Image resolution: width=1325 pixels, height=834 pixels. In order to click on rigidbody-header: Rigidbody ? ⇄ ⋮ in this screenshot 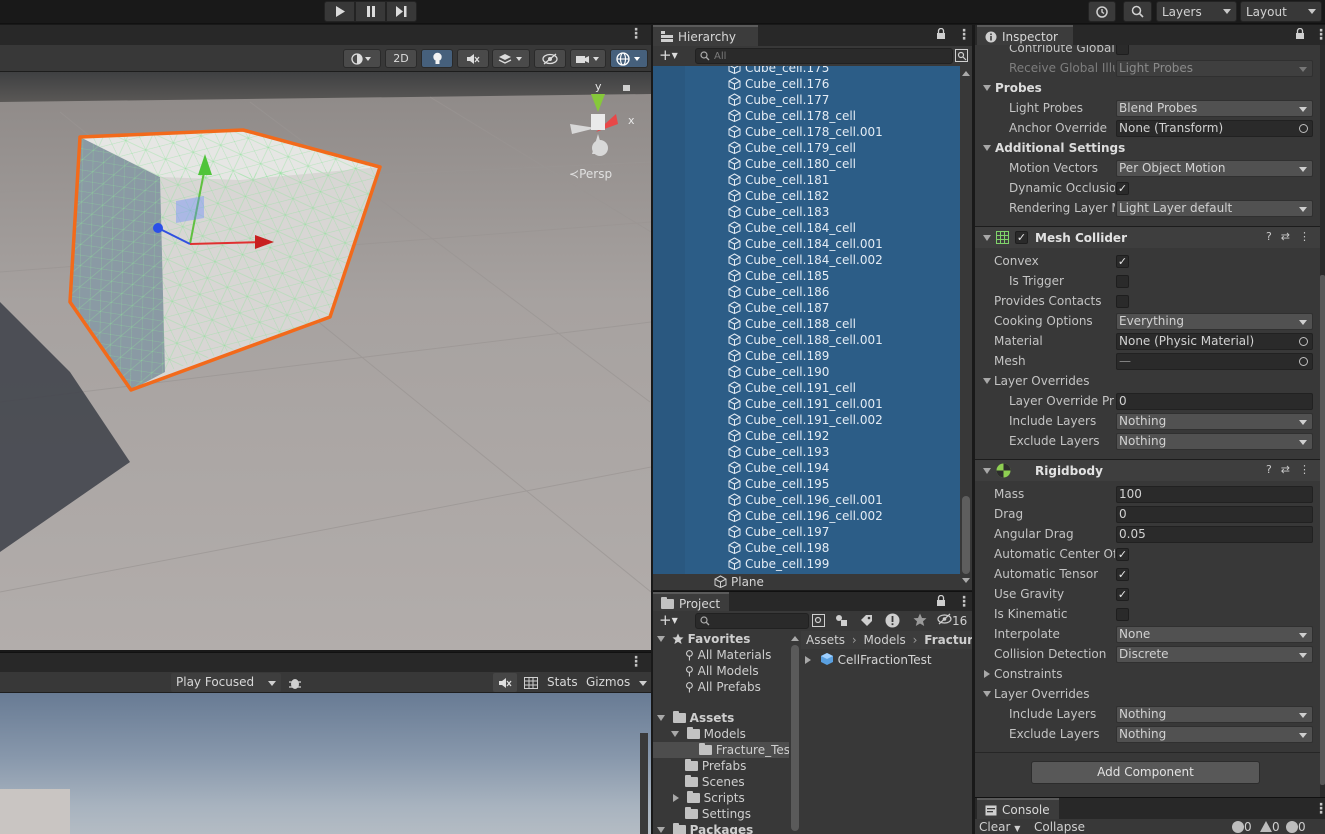, I will do `click(1147, 470)`.